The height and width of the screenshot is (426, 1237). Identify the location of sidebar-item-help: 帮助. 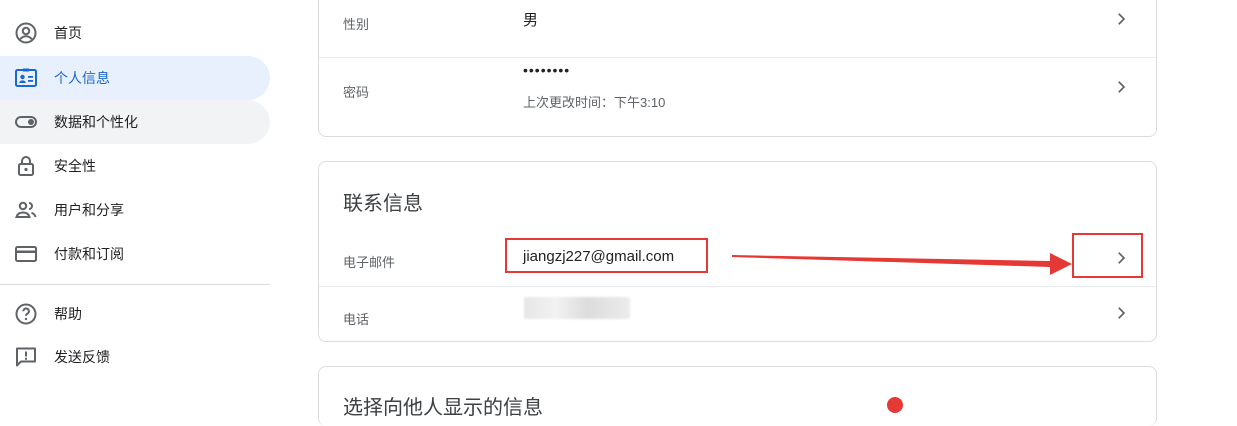
(135, 314).